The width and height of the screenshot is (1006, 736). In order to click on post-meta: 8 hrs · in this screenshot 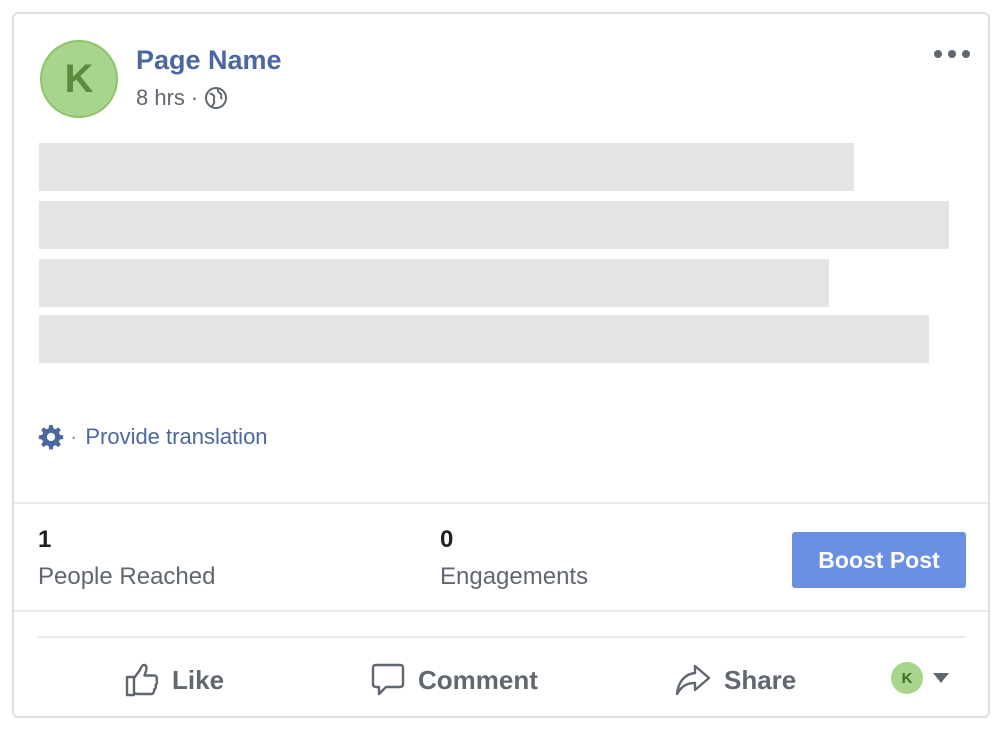, I will do `click(182, 98)`.